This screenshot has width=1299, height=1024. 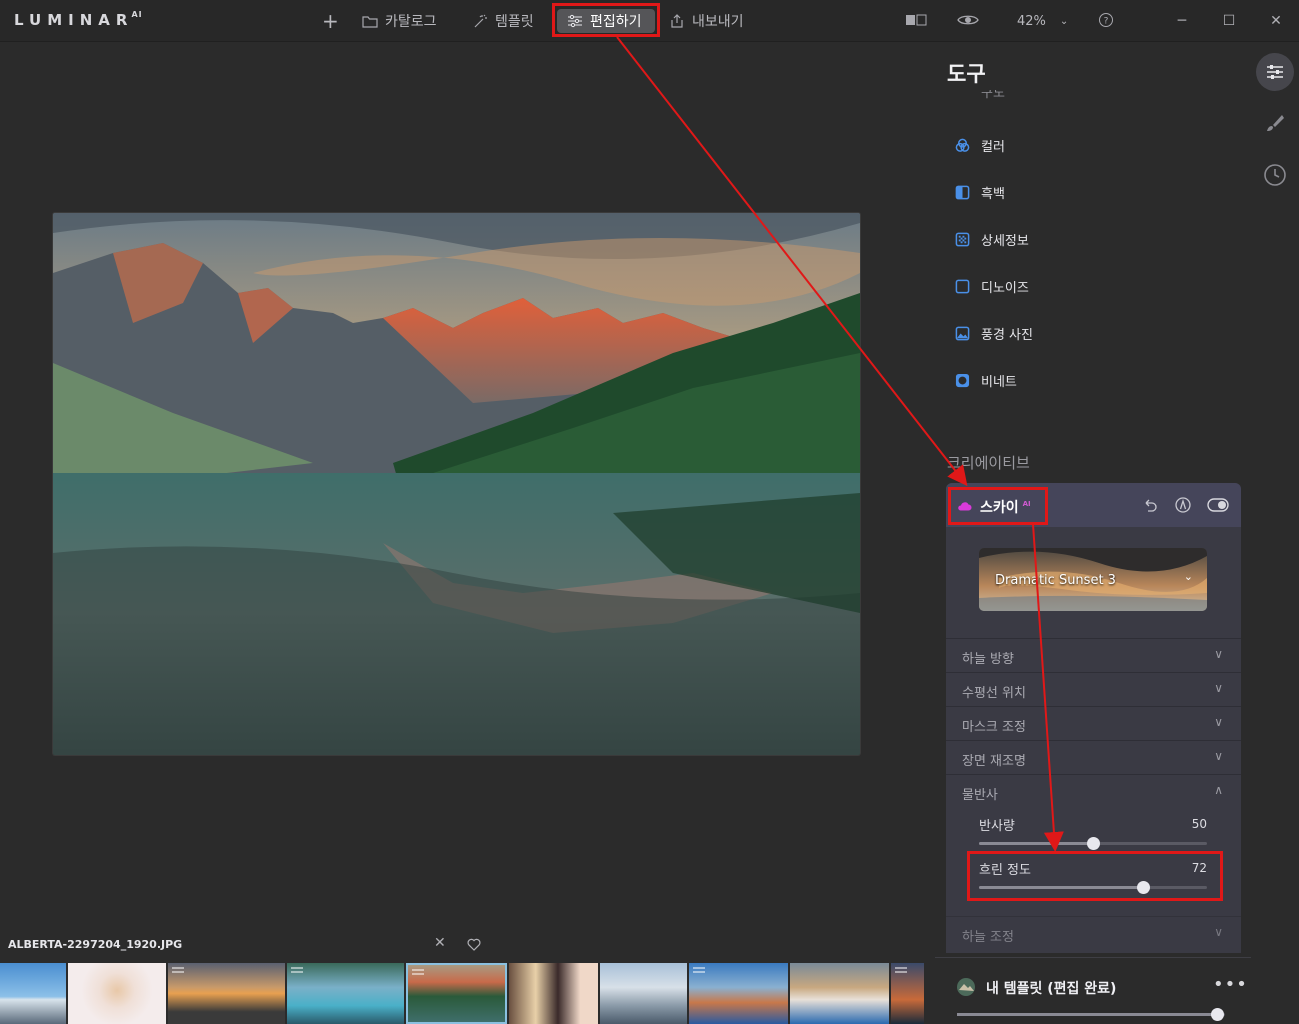 I want to click on brush-icon, so click(x=1275, y=123).